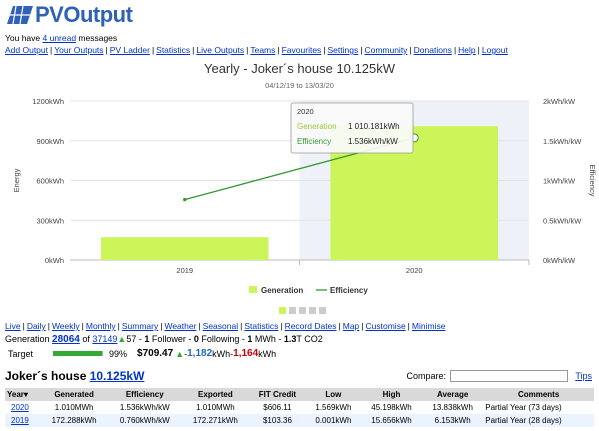 The width and height of the screenshot is (599, 431). Describe the element at coordinates (180, 353) in the screenshot. I see `target-up-icon: ▲` at that location.